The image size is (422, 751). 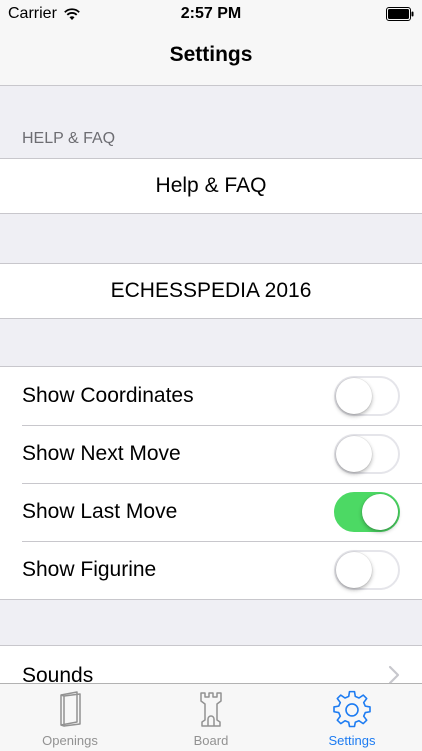 I want to click on navigation-bar: Settings, so click(x=211, y=57).